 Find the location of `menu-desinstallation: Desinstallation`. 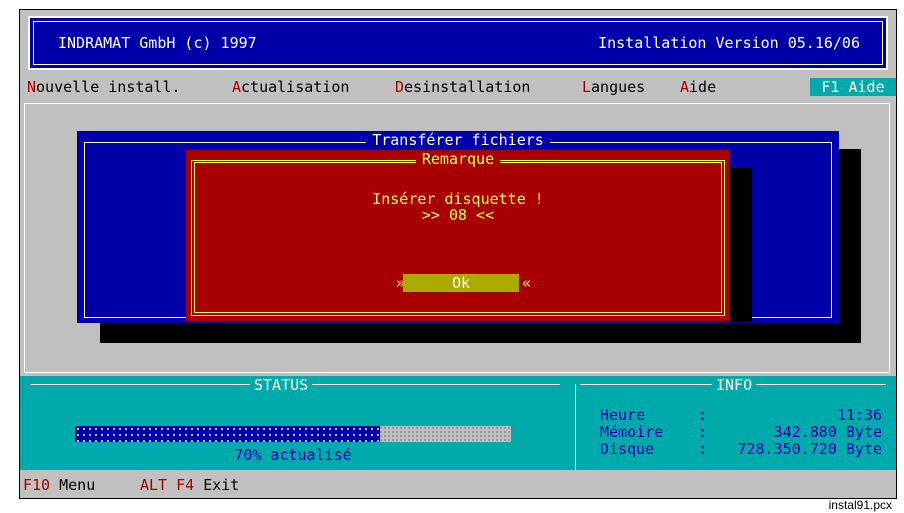

menu-desinstallation: Desinstallation is located at coordinates (462, 87).